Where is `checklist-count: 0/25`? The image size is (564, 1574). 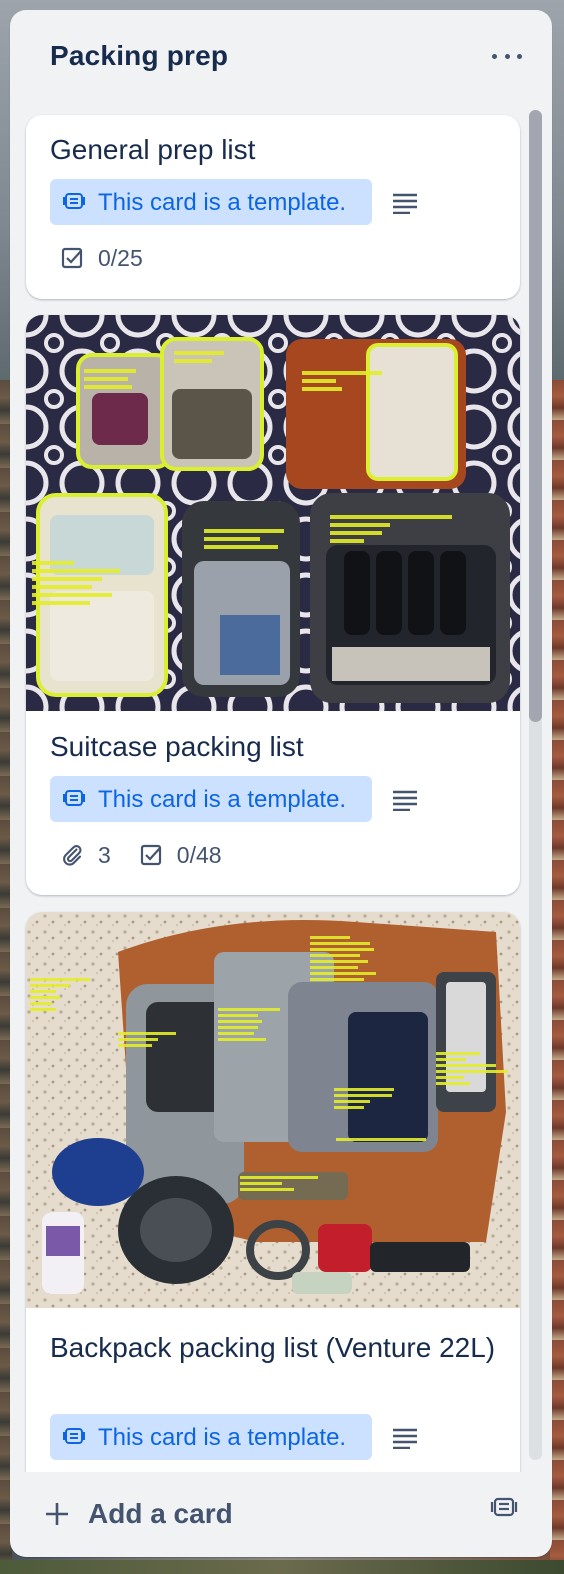 checklist-count: 0/25 is located at coordinates (120, 257).